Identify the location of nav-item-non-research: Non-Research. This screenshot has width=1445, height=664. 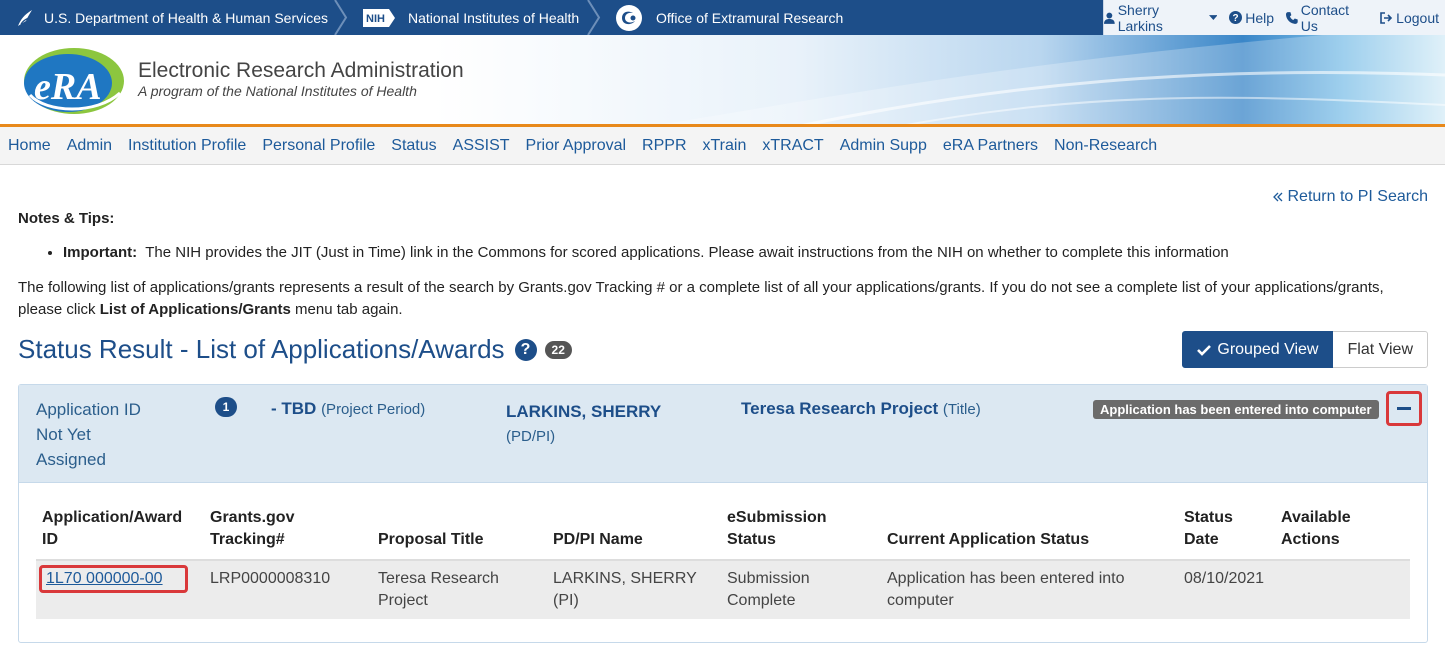
(1105, 146).